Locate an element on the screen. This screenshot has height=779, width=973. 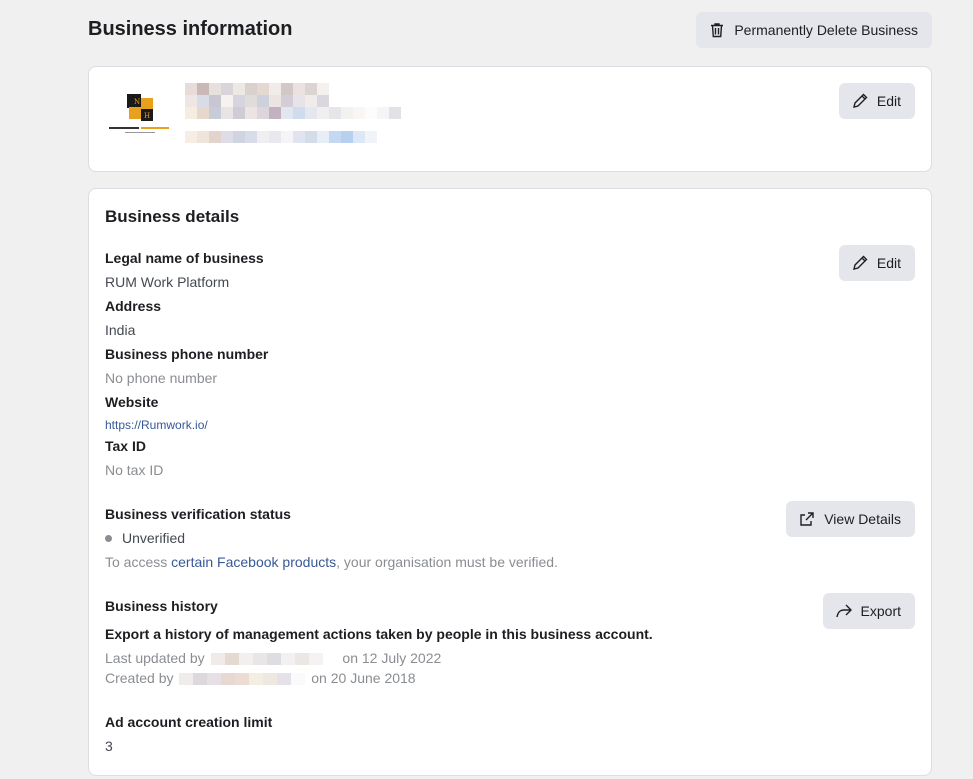
legal-name-label: Legal name of business is located at coordinates (184, 258).